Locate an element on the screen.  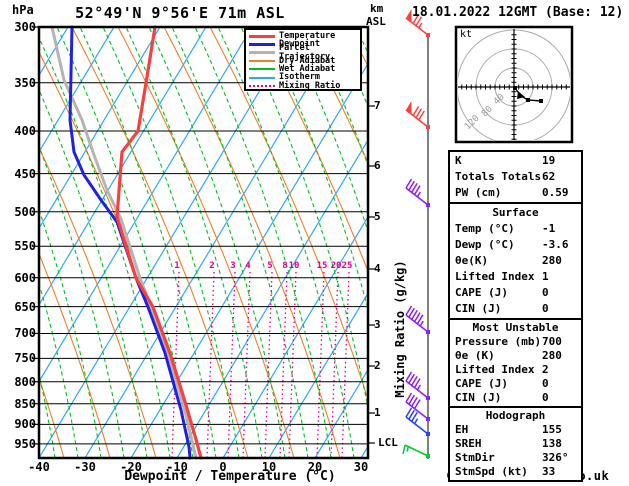
table-row: Lifted Index 1 is located at coordinates (515, 277).